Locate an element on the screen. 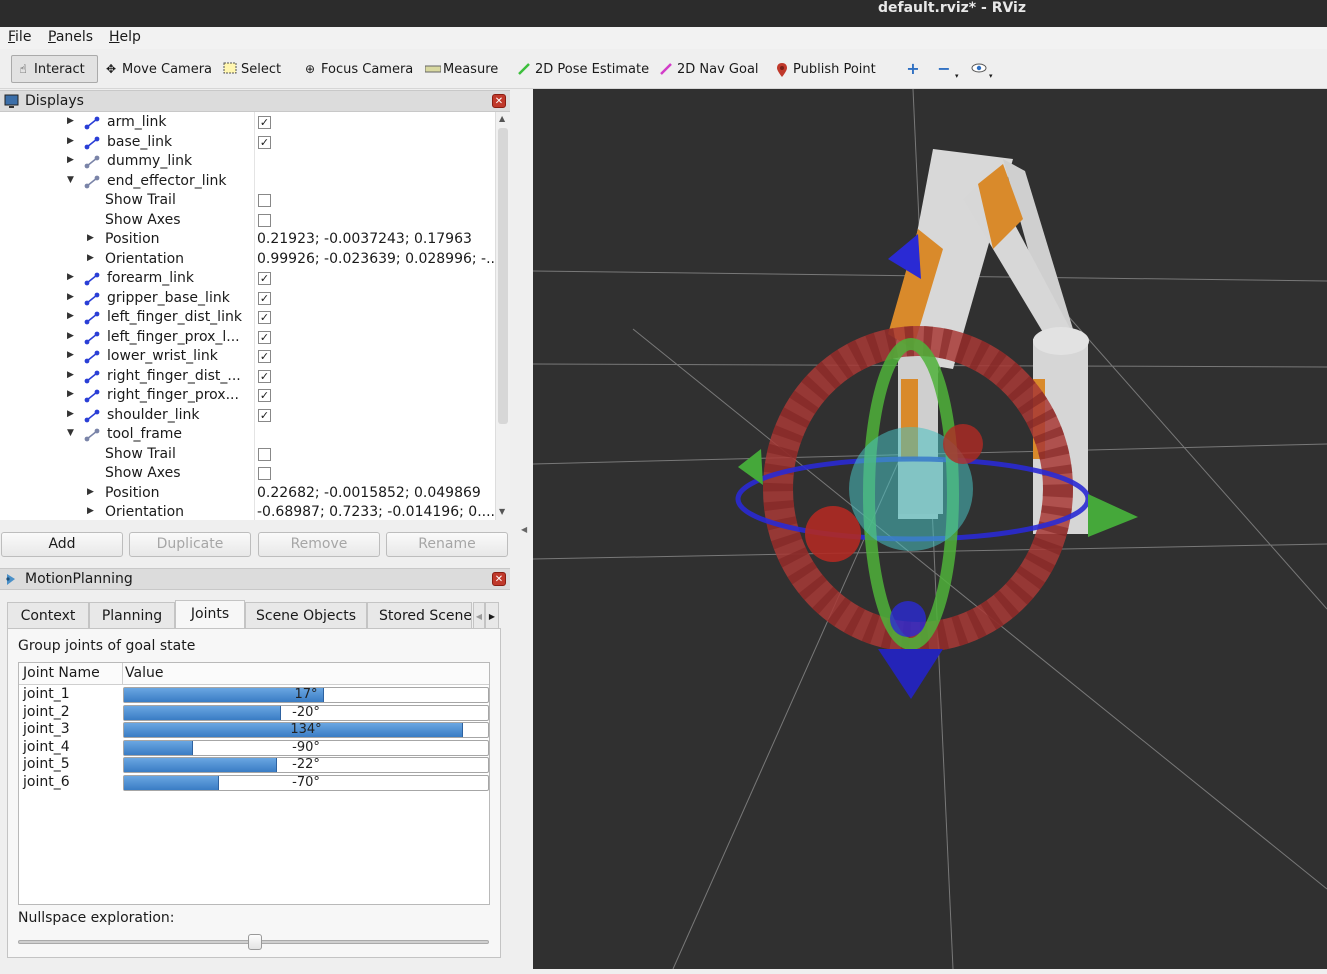  tree-row: ▶ left_finger_prox_l... ✓ is located at coordinates (247, 338).